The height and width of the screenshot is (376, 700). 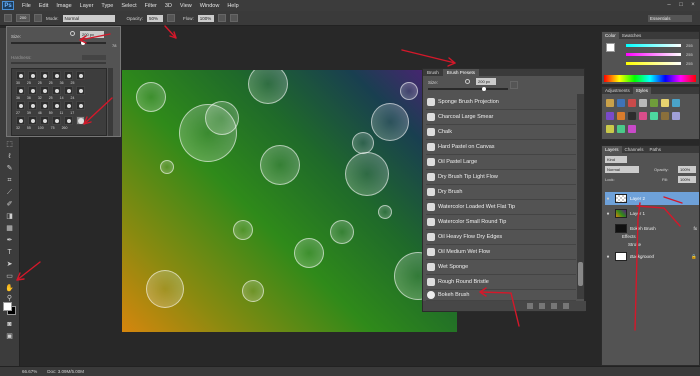 What do you see at coordinates (168, 6) in the screenshot?
I see `menu-3d: 3D` at bounding box center [168, 6].